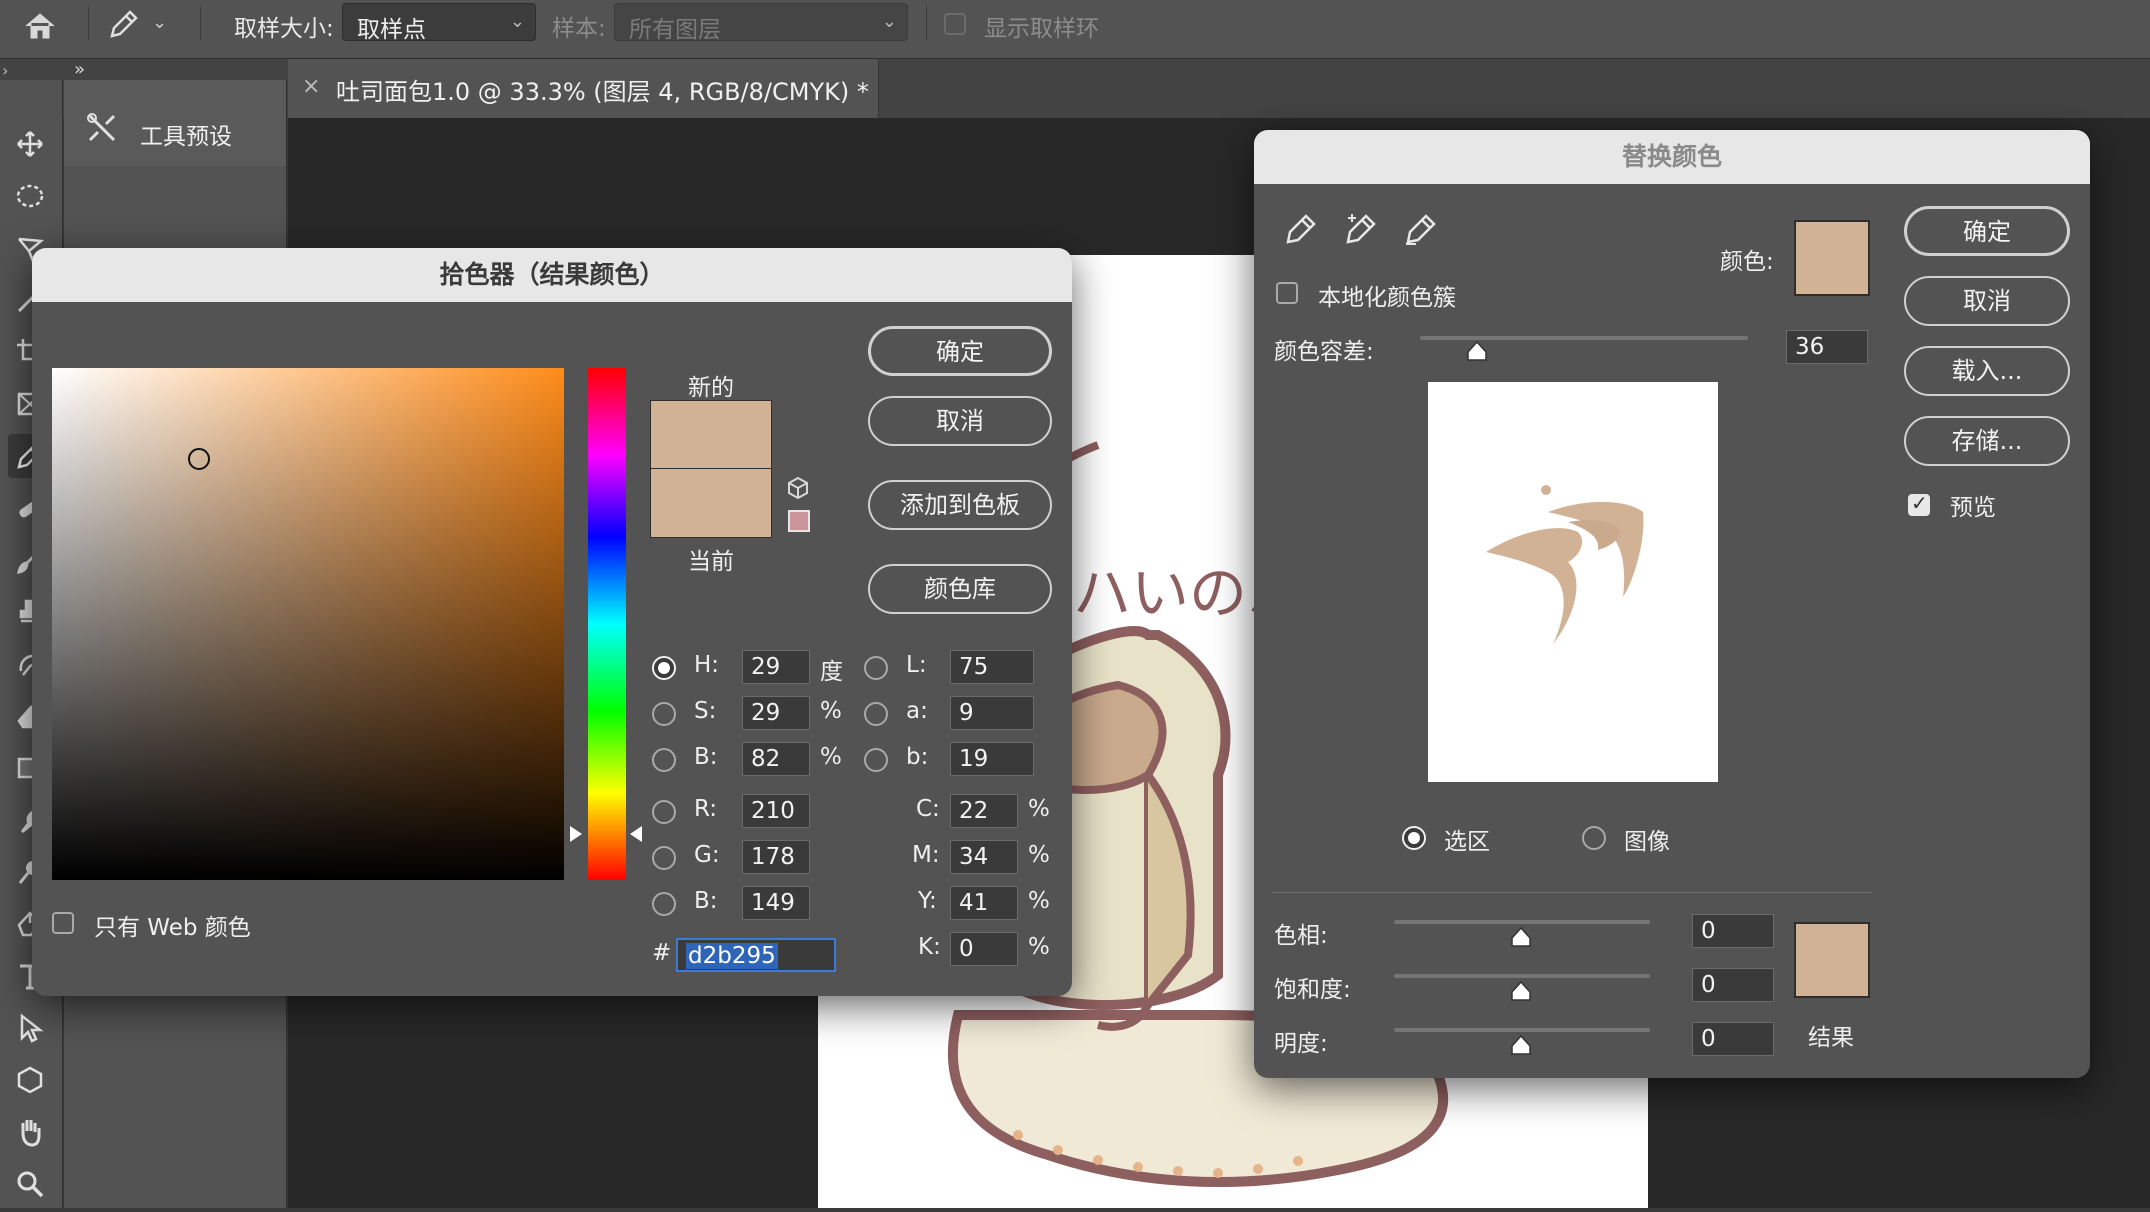 The width and height of the screenshot is (2150, 1212). I want to click on saturation-label: S:, so click(705, 711).